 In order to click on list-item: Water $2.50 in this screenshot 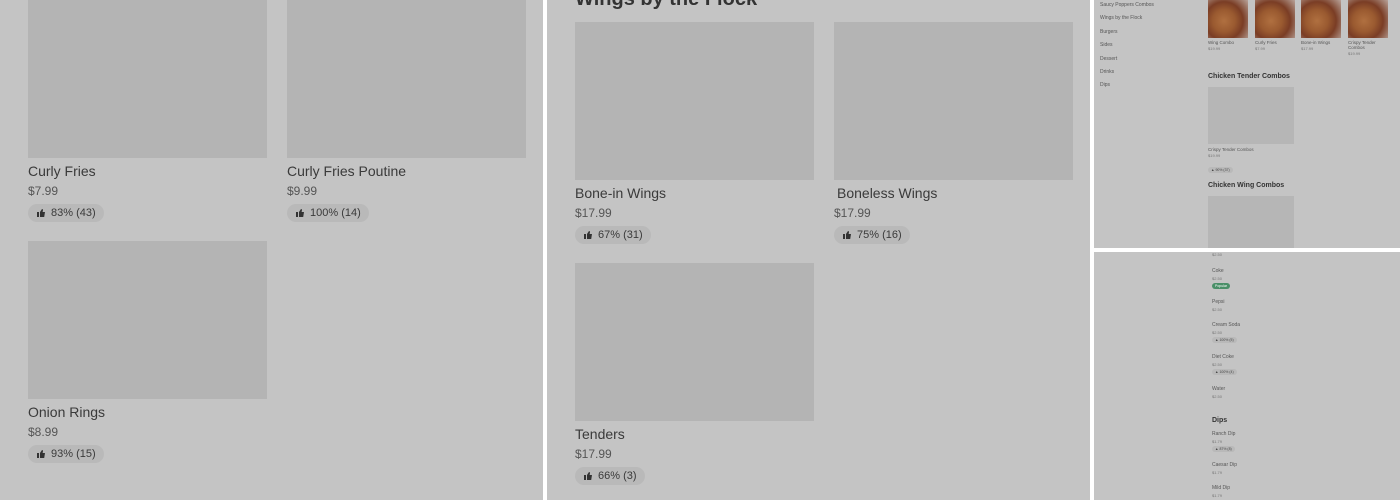, I will do `click(1218, 392)`.